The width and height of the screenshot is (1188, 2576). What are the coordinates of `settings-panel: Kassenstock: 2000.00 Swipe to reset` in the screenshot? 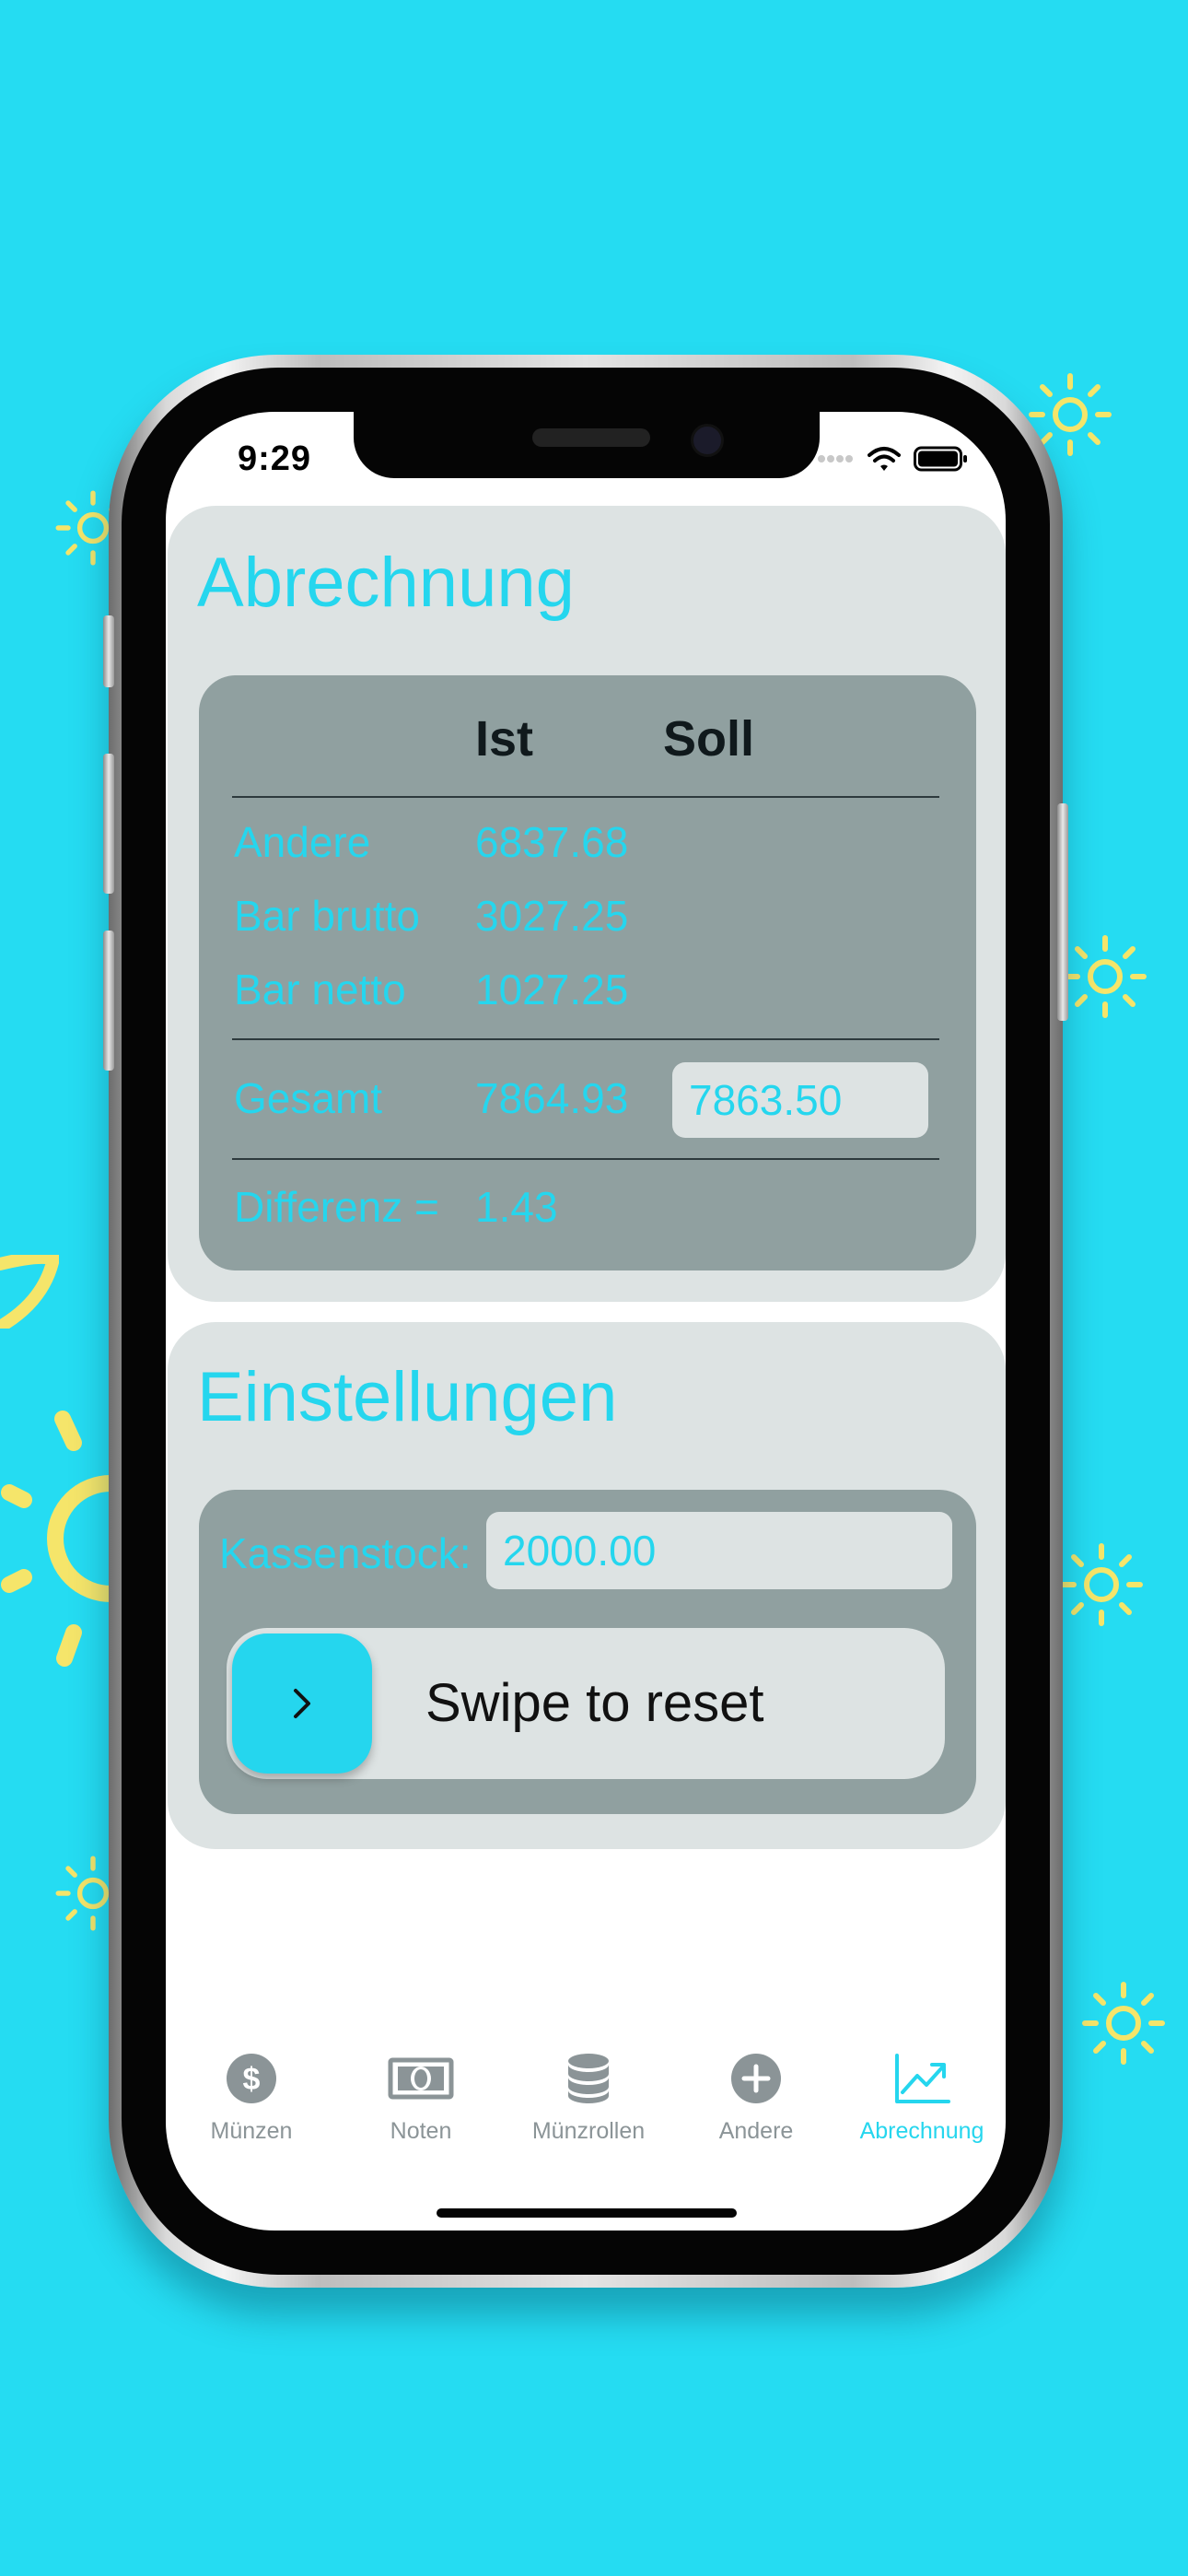 It's located at (587, 1652).